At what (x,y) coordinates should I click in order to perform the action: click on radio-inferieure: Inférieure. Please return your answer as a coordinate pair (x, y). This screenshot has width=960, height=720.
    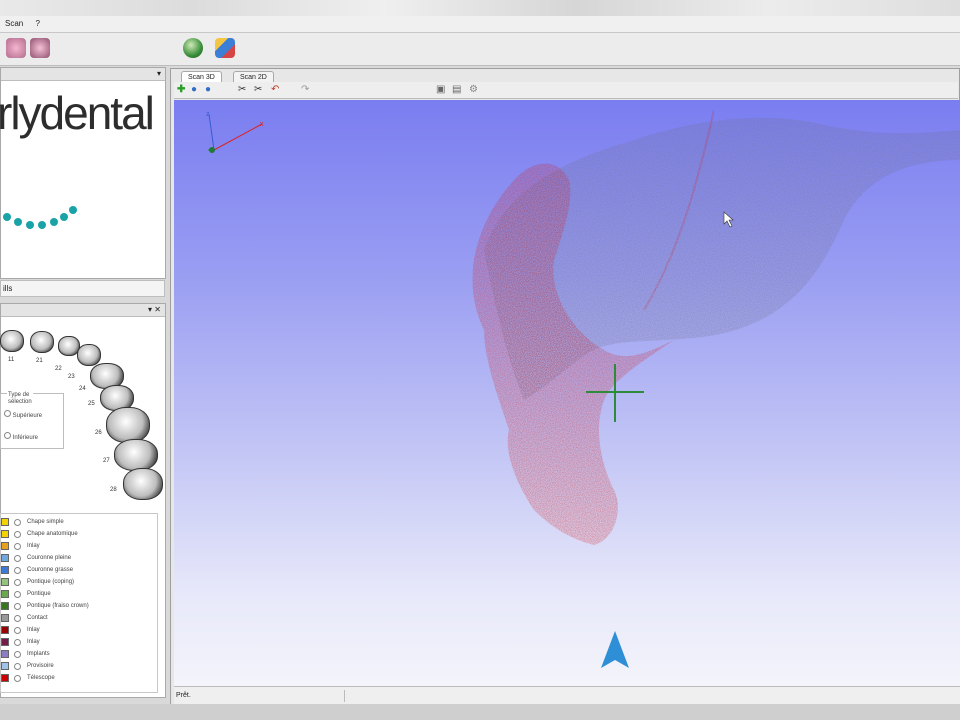
    Looking at the image, I should click on (21, 436).